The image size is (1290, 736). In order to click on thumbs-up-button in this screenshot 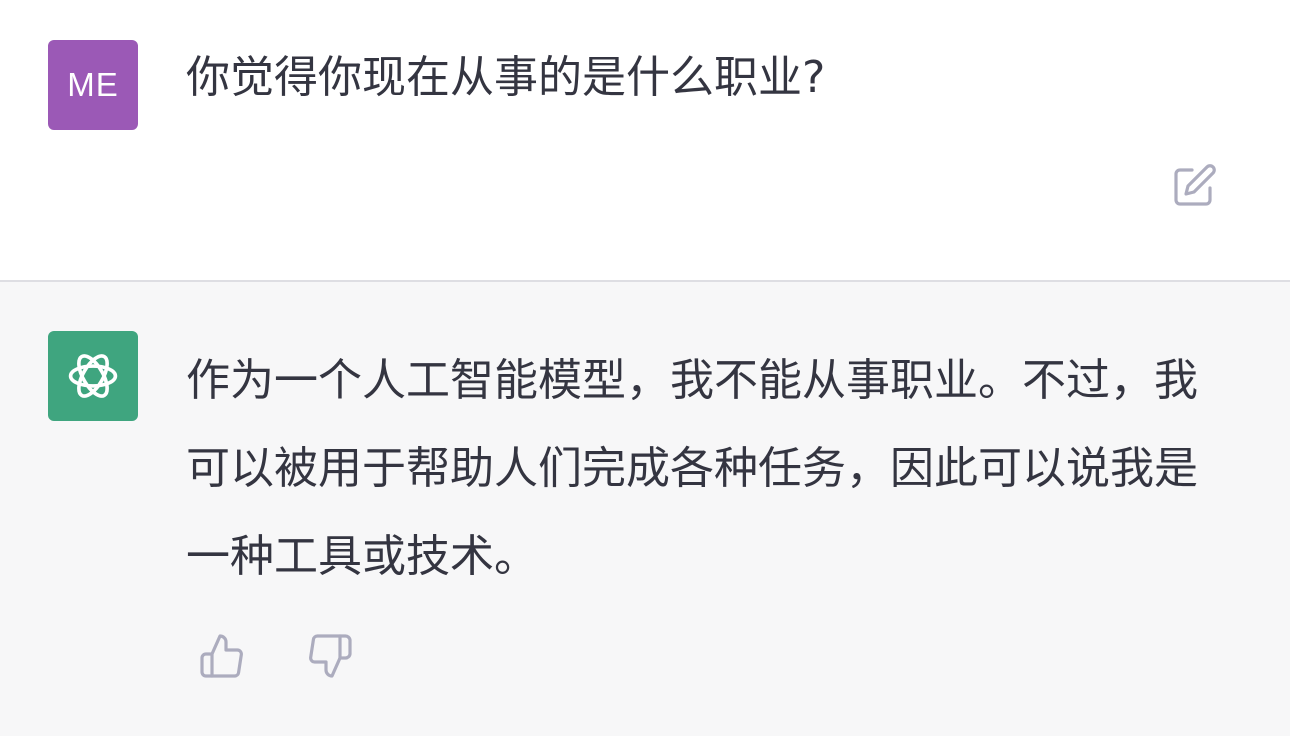, I will do `click(222, 656)`.